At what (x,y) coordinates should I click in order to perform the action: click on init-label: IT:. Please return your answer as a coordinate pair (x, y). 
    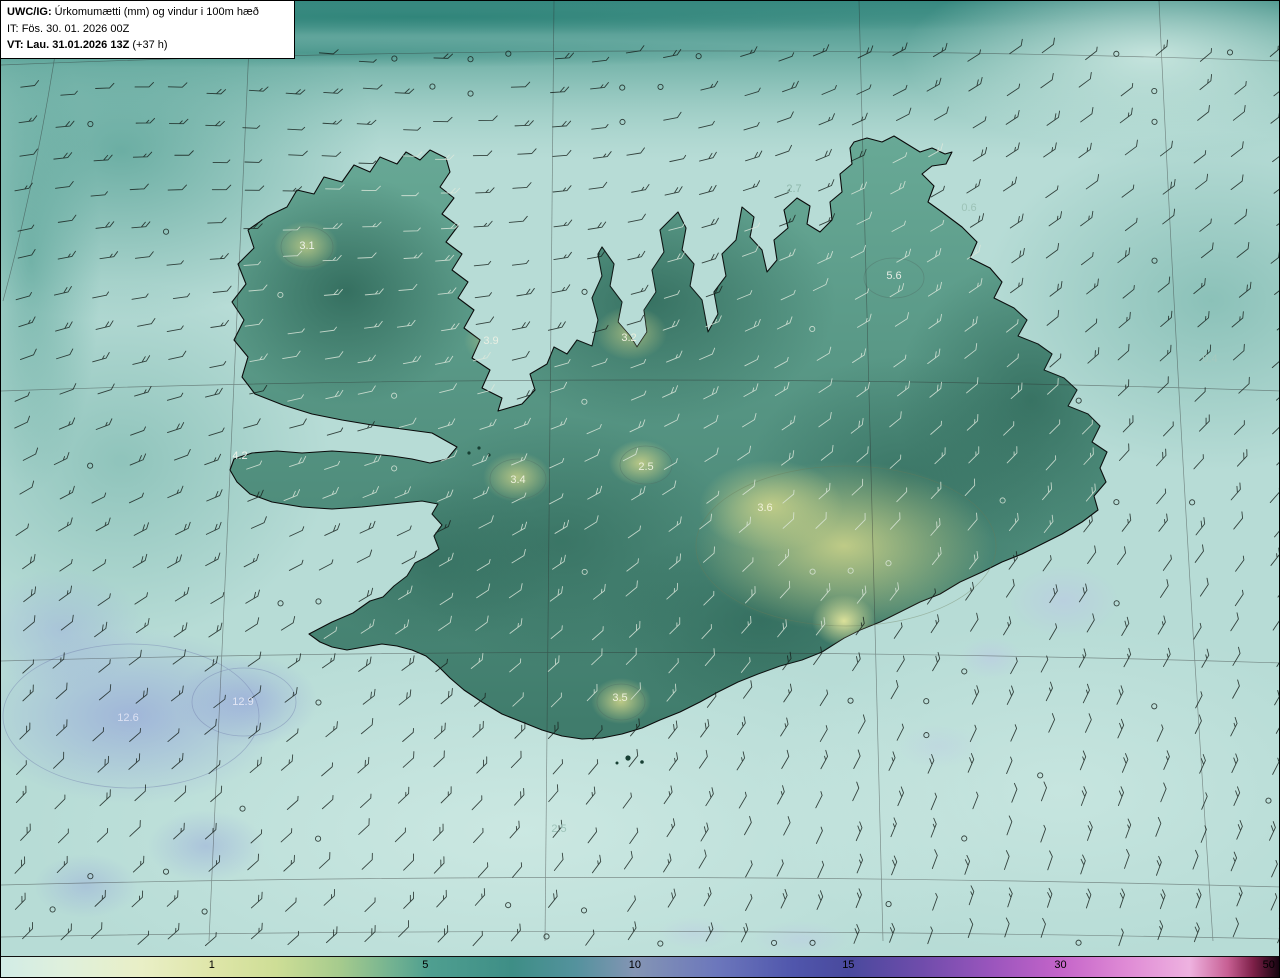
    Looking at the image, I should click on (13, 28).